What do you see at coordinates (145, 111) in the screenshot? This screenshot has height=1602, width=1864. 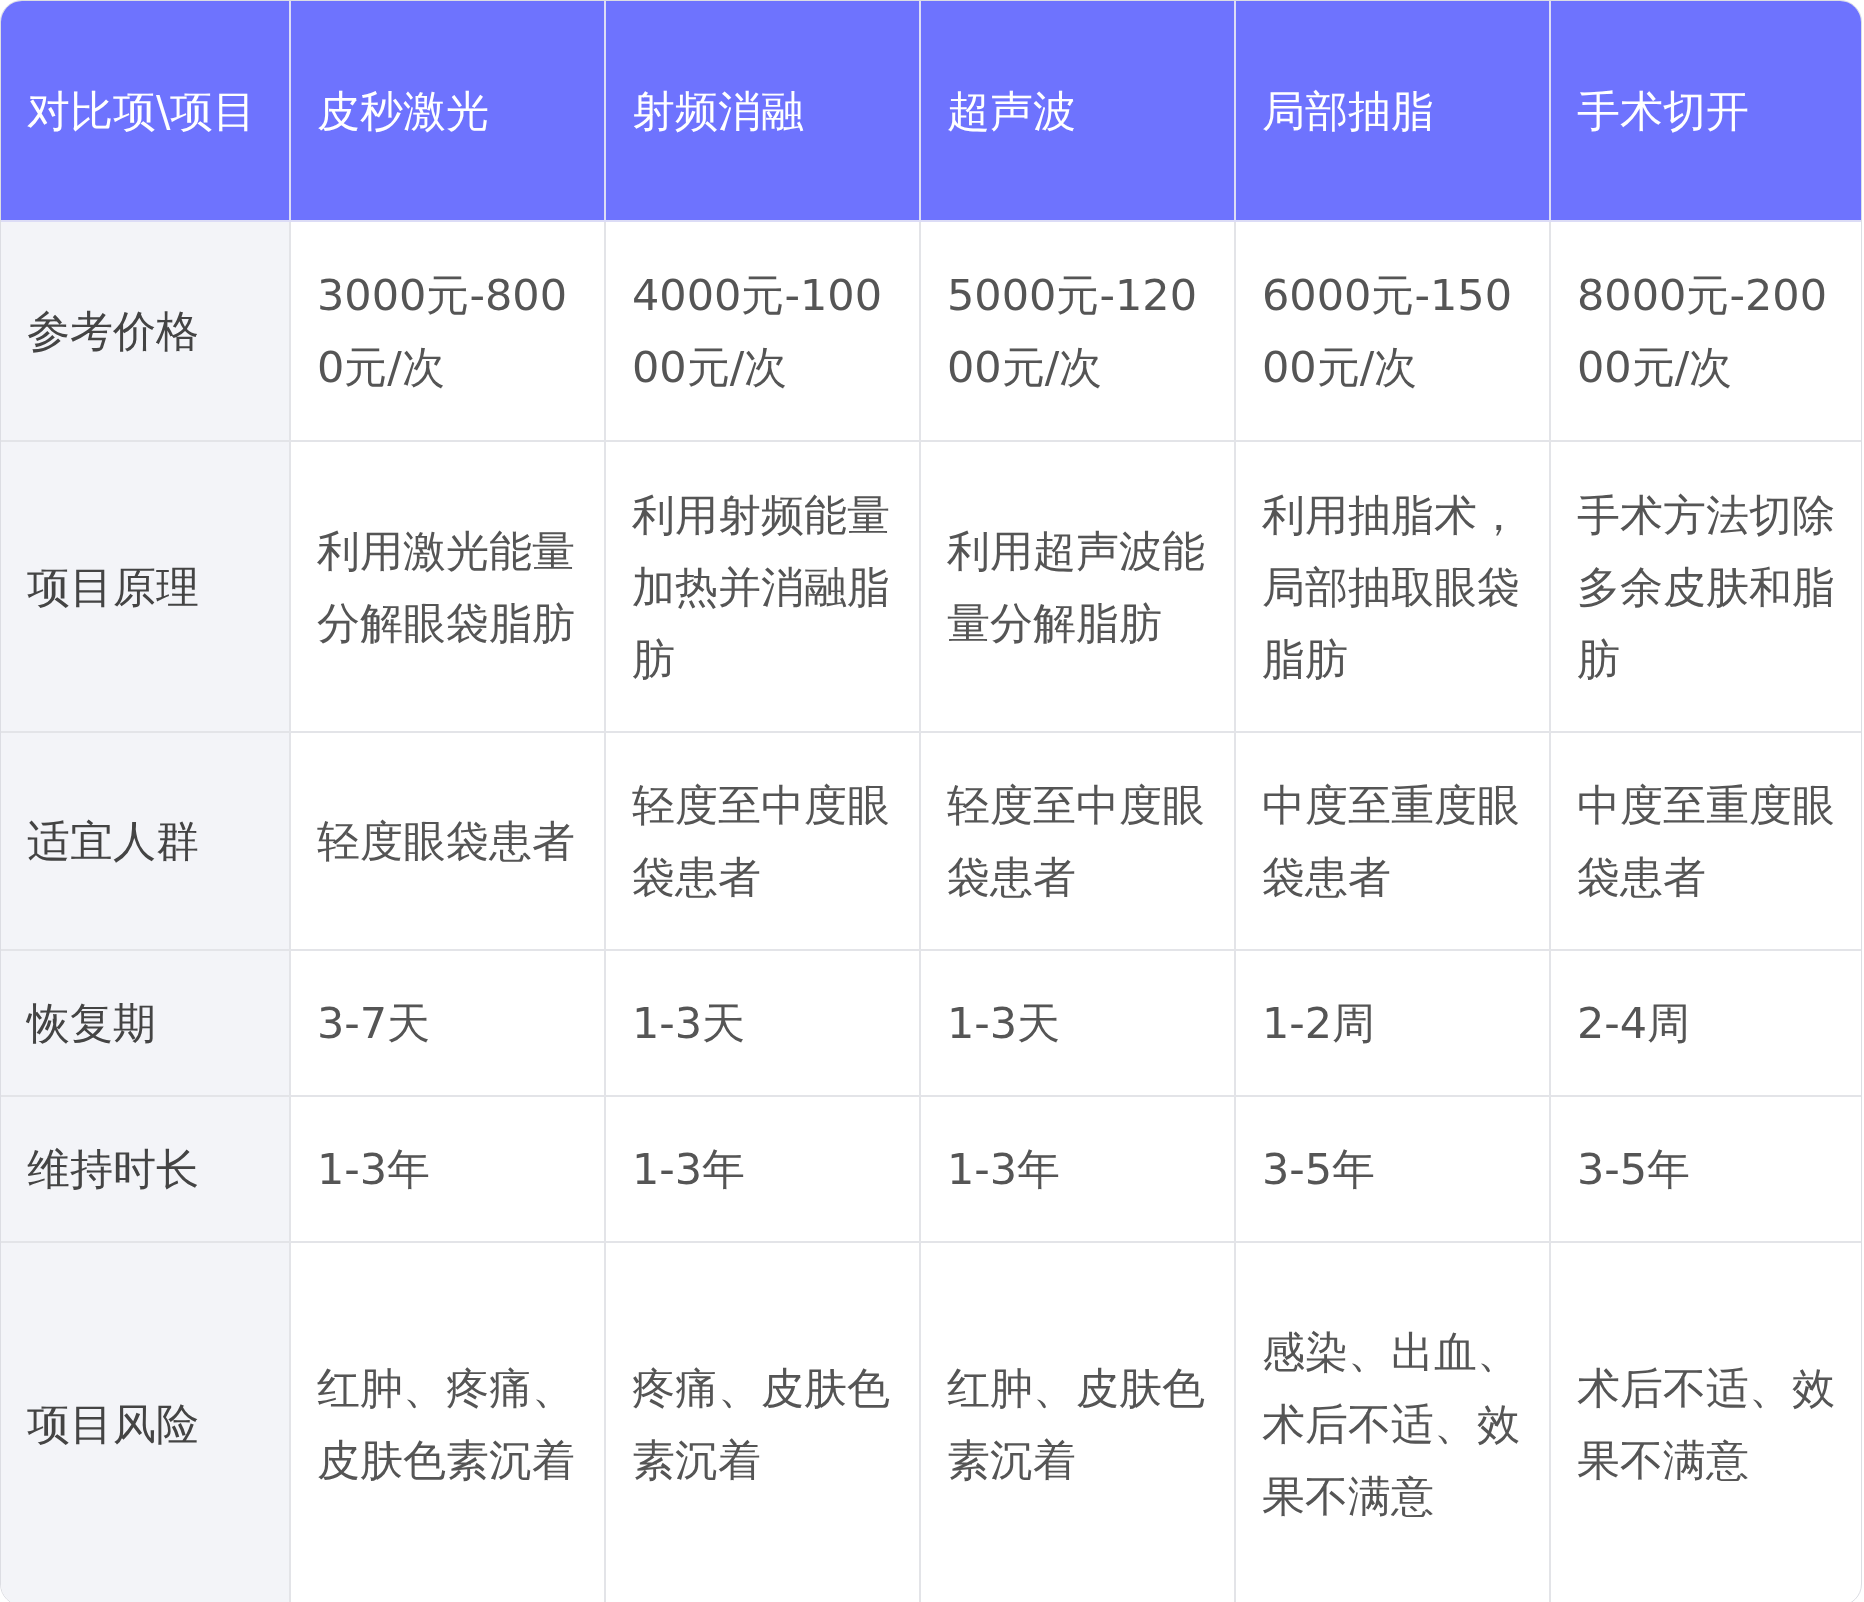 I see `column-header: 对比项\项目` at bounding box center [145, 111].